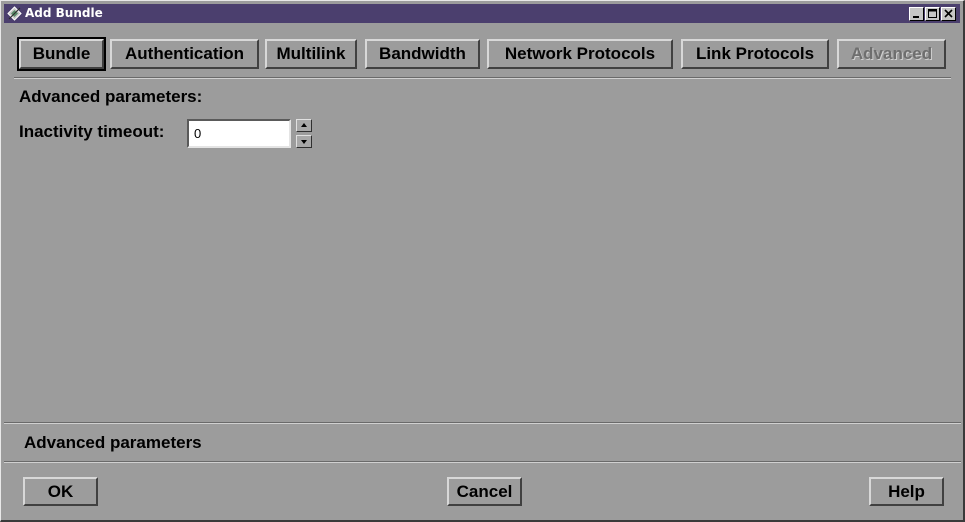  I want to click on arrow-down-icon, so click(304, 142).